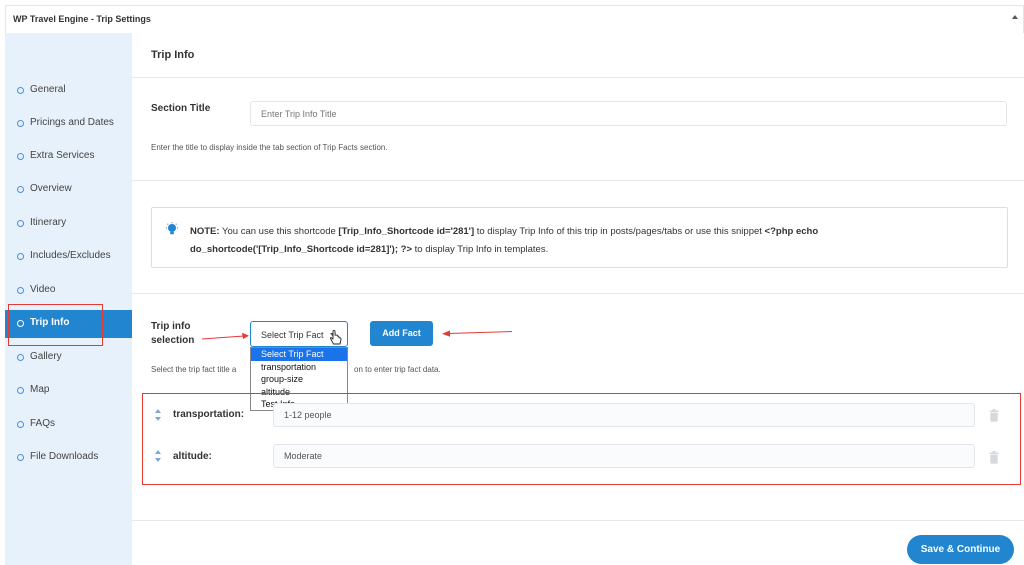  Describe the element at coordinates (68, 425) in the screenshot. I see `sidebar-item-faqs: FAQs` at that location.